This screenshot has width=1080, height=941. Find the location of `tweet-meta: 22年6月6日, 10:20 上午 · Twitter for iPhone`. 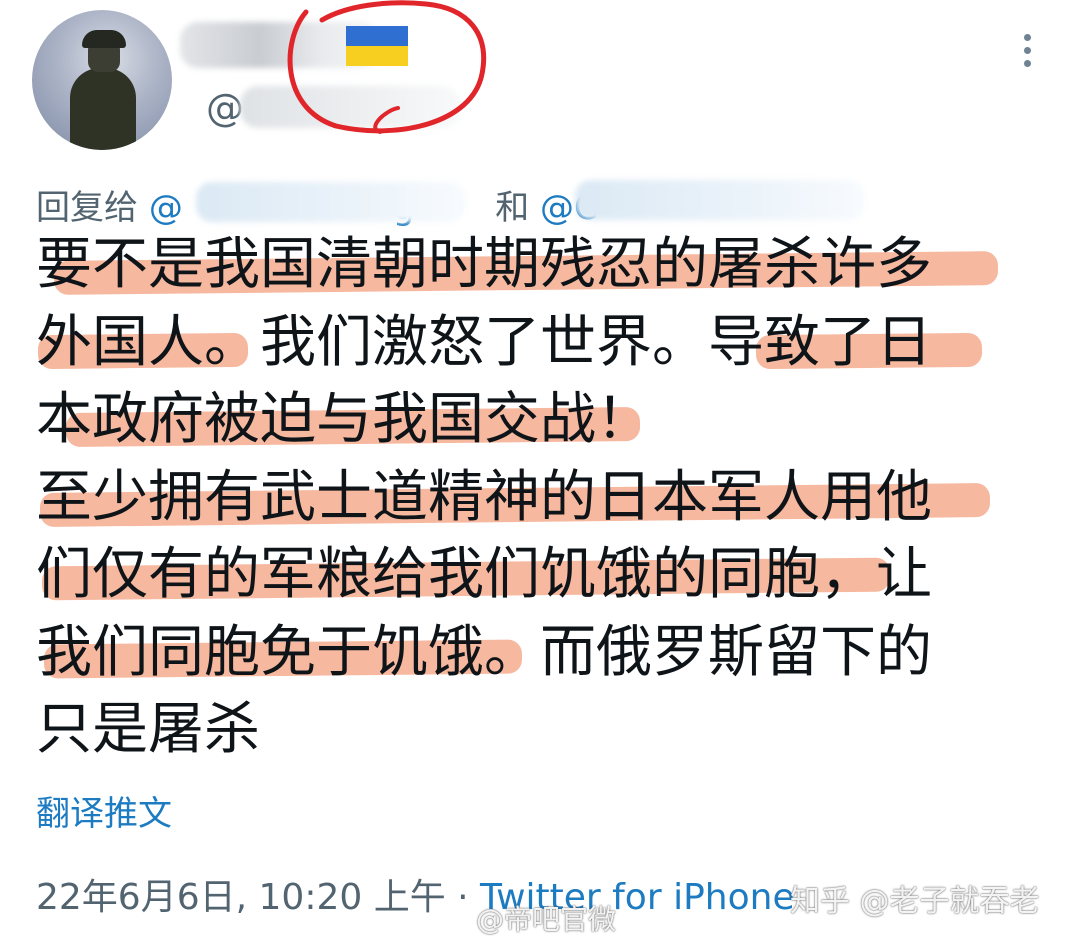

tweet-meta: 22年6月6日, 10:20 上午 · Twitter for iPhone is located at coordinates (415, 894).